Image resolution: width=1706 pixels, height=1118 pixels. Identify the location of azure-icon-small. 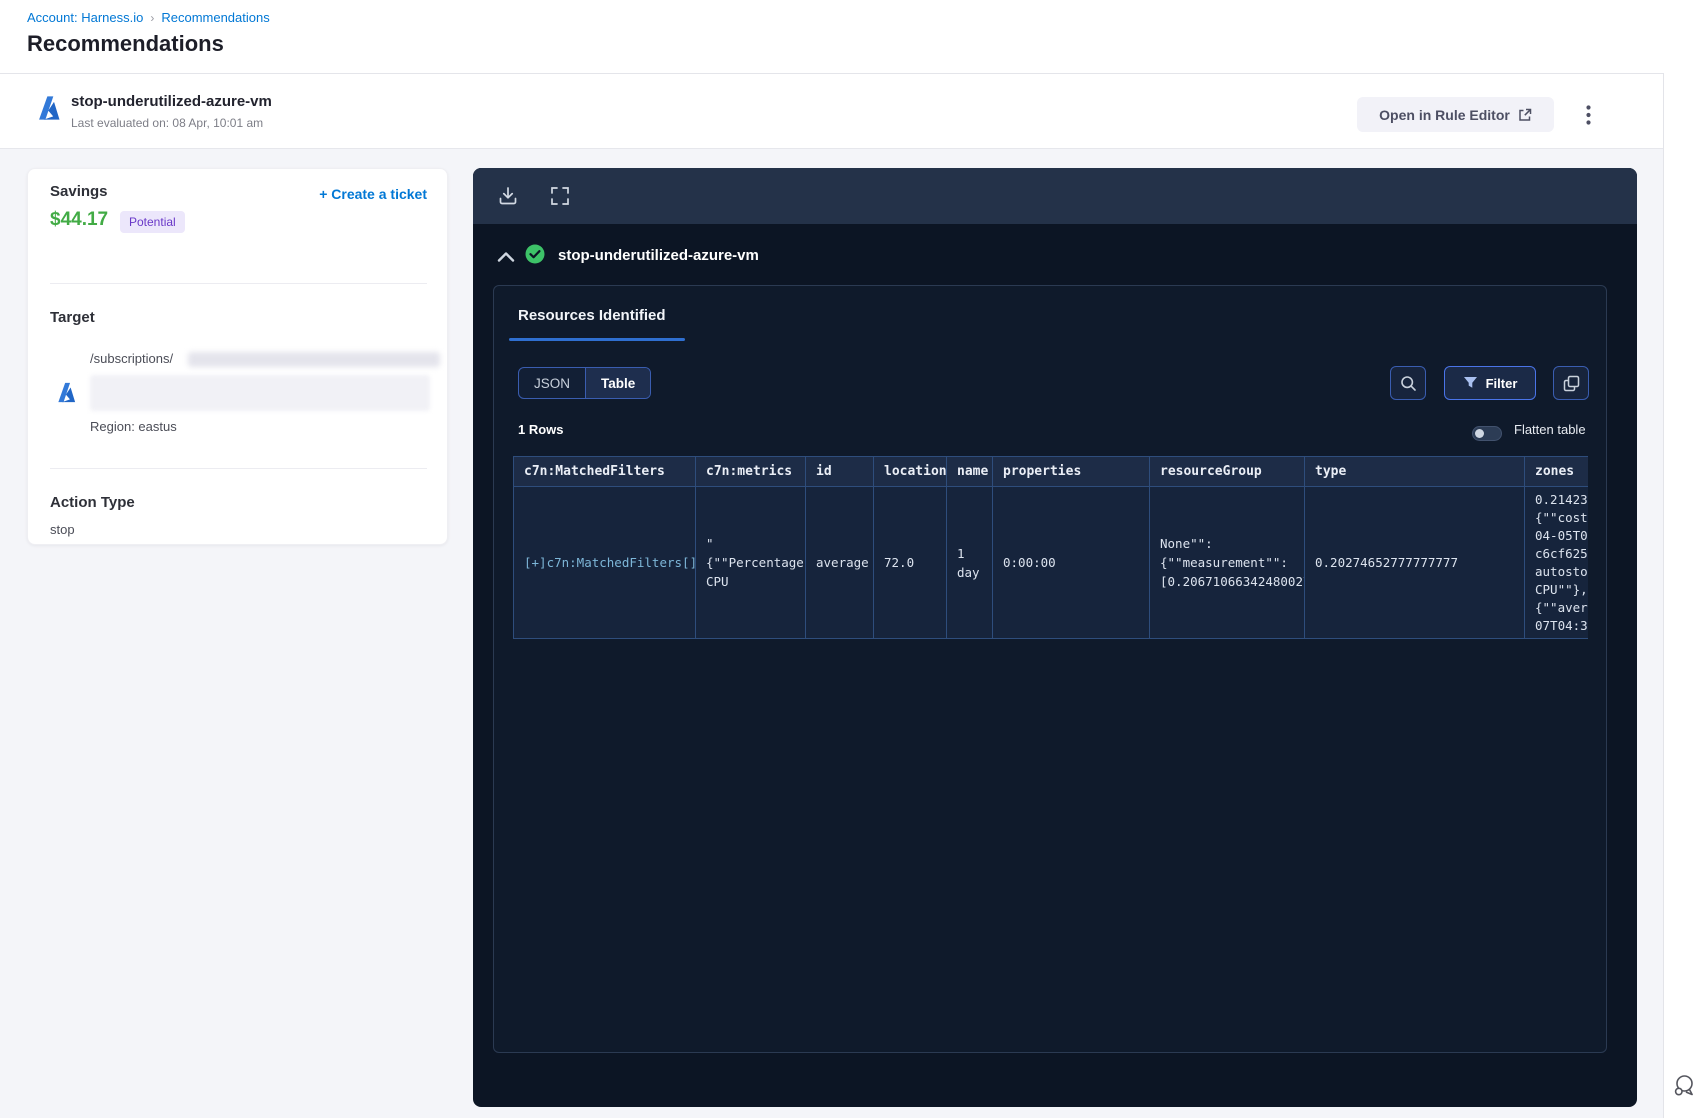
(67, 392).